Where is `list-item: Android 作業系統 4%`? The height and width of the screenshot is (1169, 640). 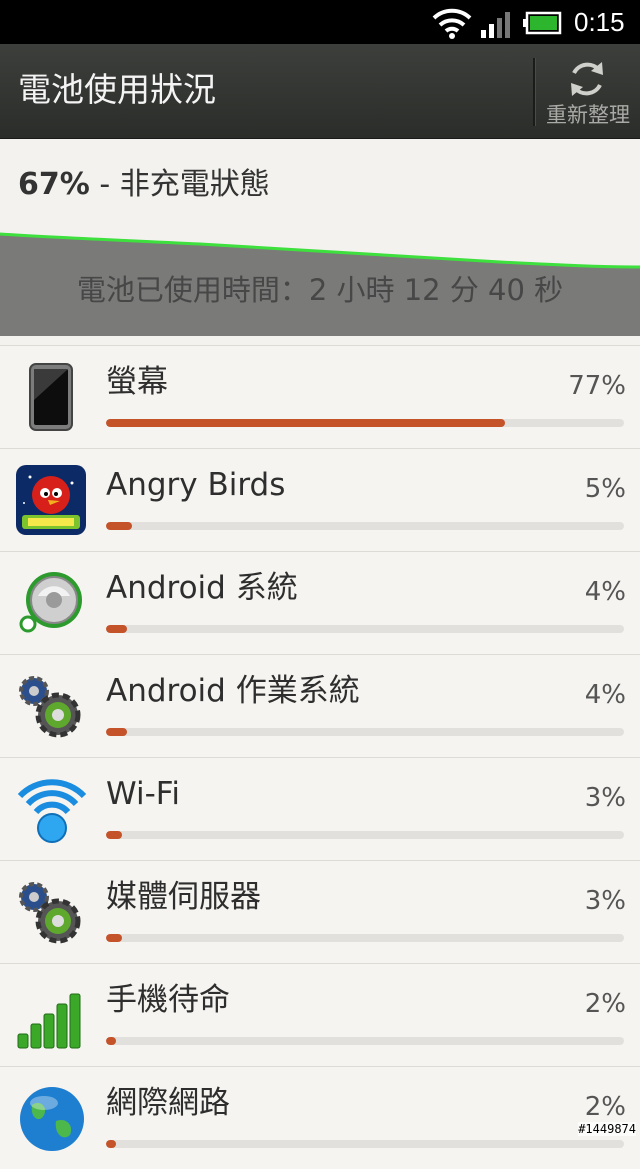
list-item: Android 作業系統 4% is located at coordinates (320, 705).